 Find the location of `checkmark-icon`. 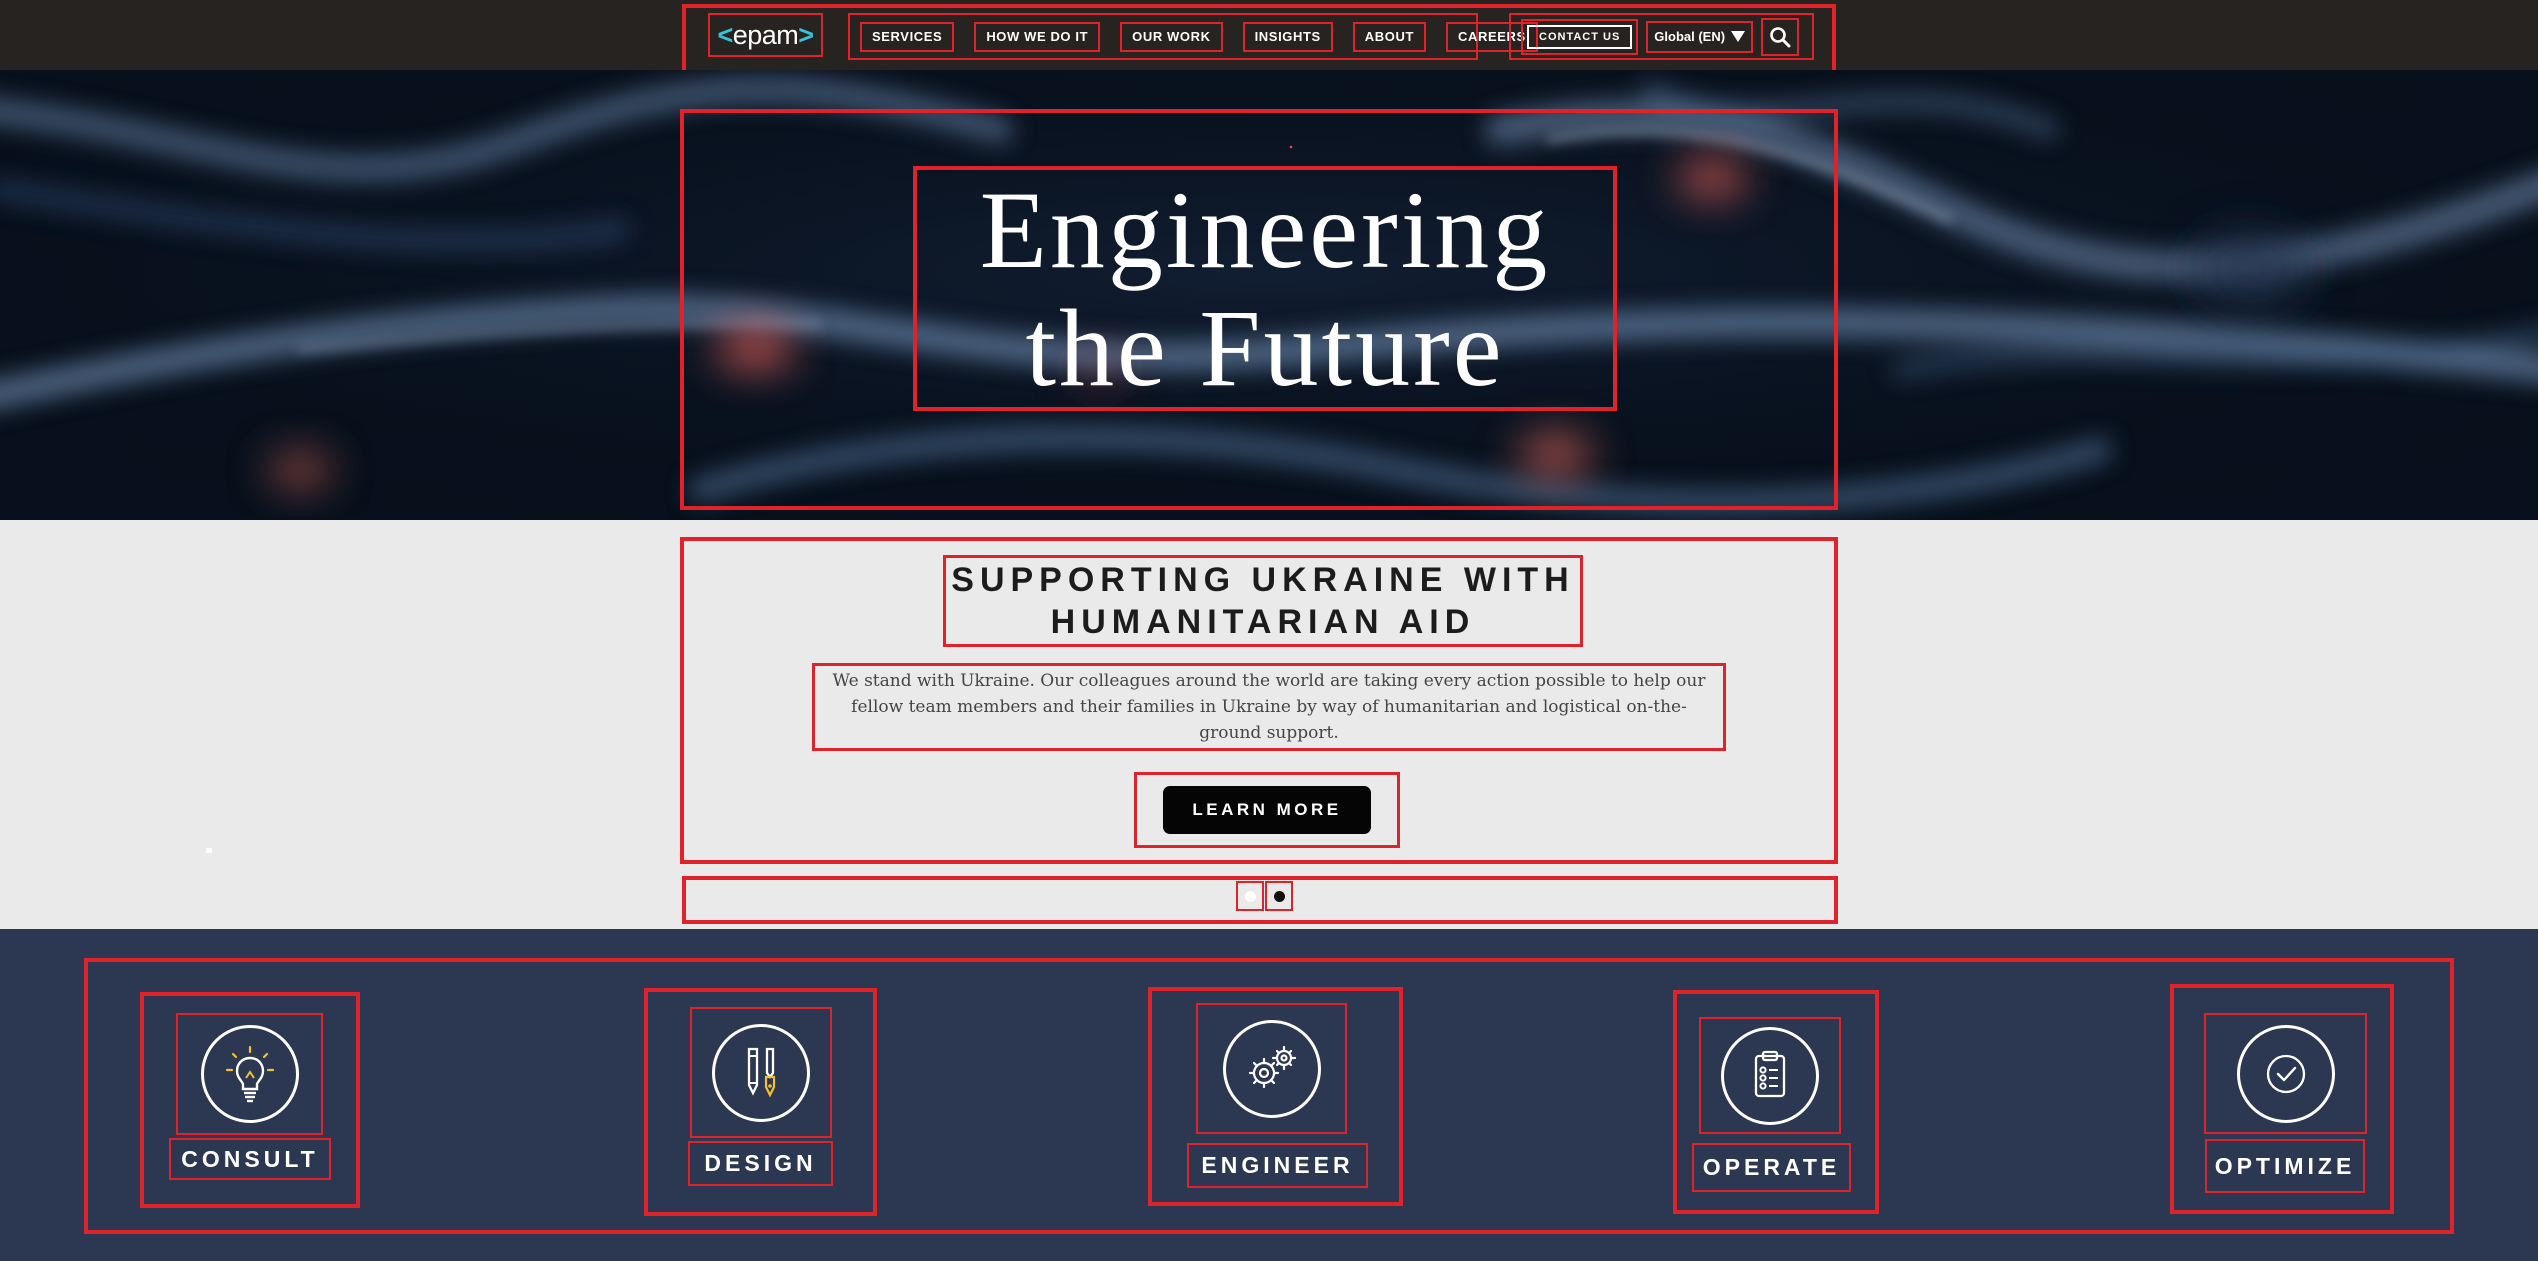

checkmark-icon is located at coordinates (2285, 1073).